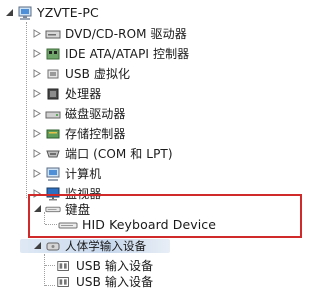  I want to click on device-label: HID Keyboard Device, so click(149, 224).